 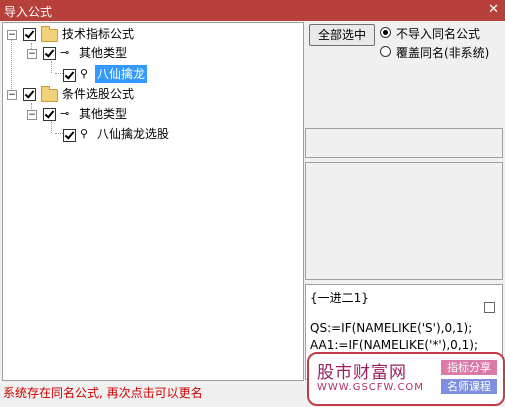 I want to click on tree-label: 条件选股公式, so click(x=98, y=94).